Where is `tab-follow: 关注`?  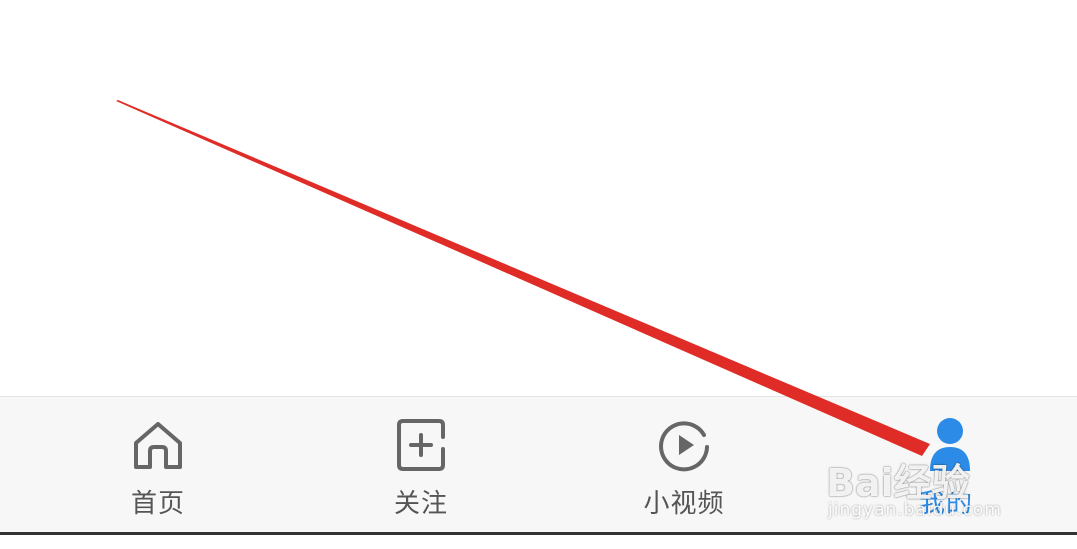
tab-follow: 关注 is located at coordinates (421, 465).